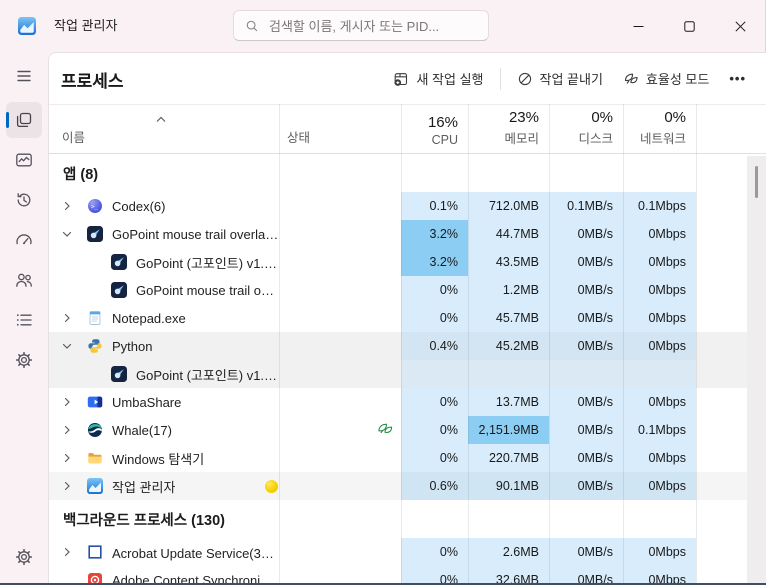 This screenshot has width=766, height=585. Describe the element at coordinates (756, 369) in the screenshot. I see `vertical-scrollbar` at that location.